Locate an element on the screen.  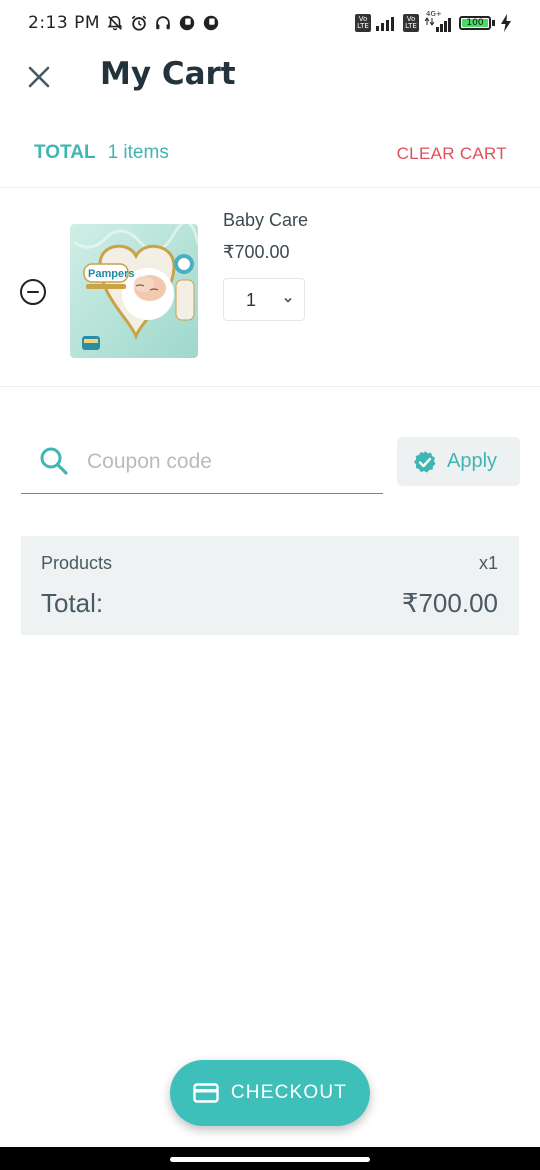
total-label: Total: is located at coordinates (72, 603).